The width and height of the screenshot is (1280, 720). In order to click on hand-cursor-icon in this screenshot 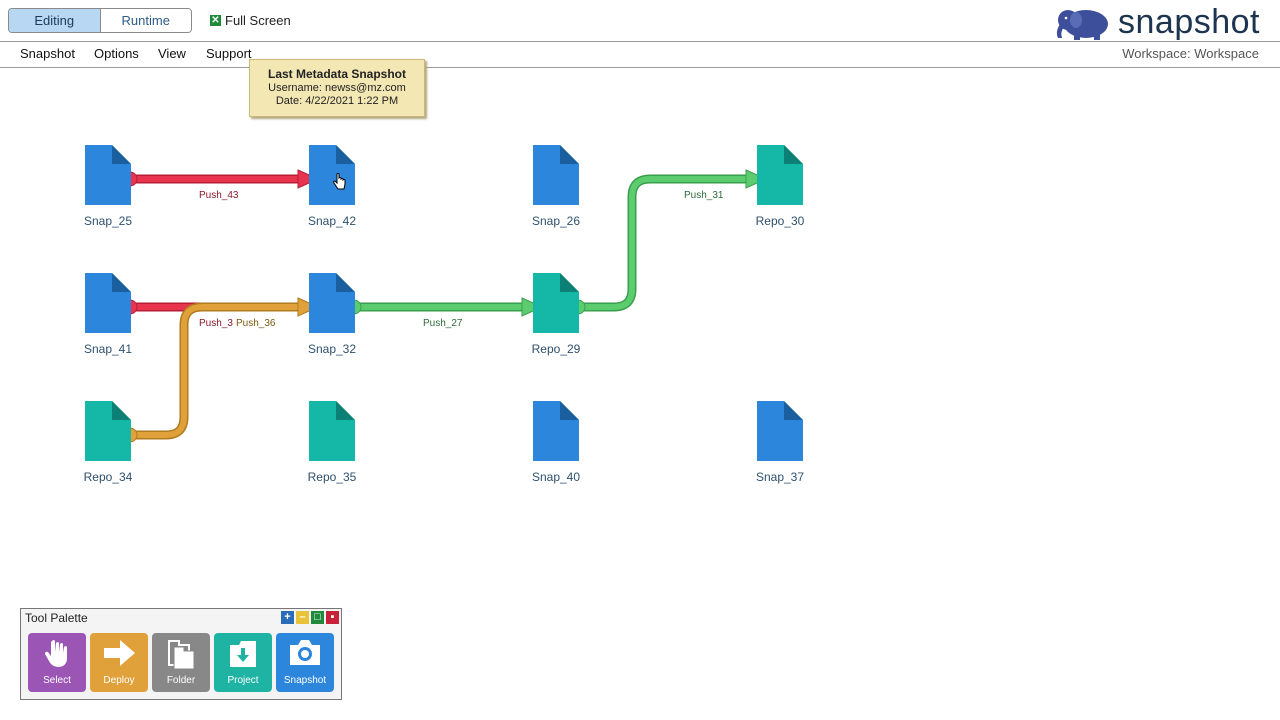, I will do `click(339, 181)`.